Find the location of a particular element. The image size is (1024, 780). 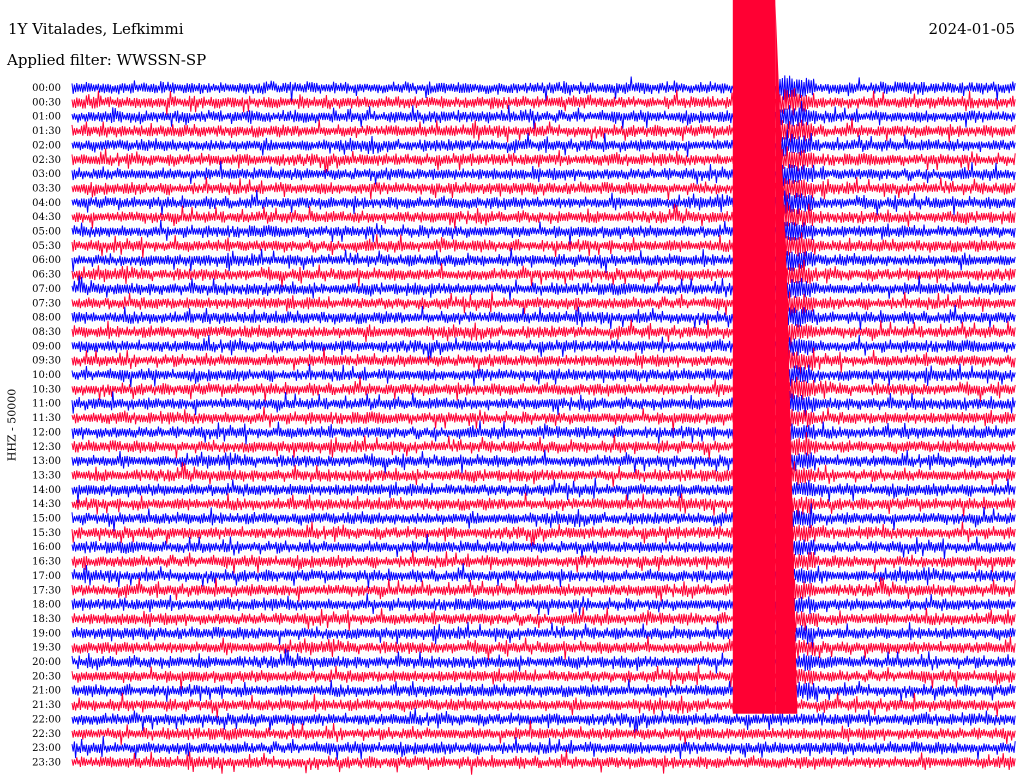

row-time-label: 21:30 is located at coordinates (46, 705).